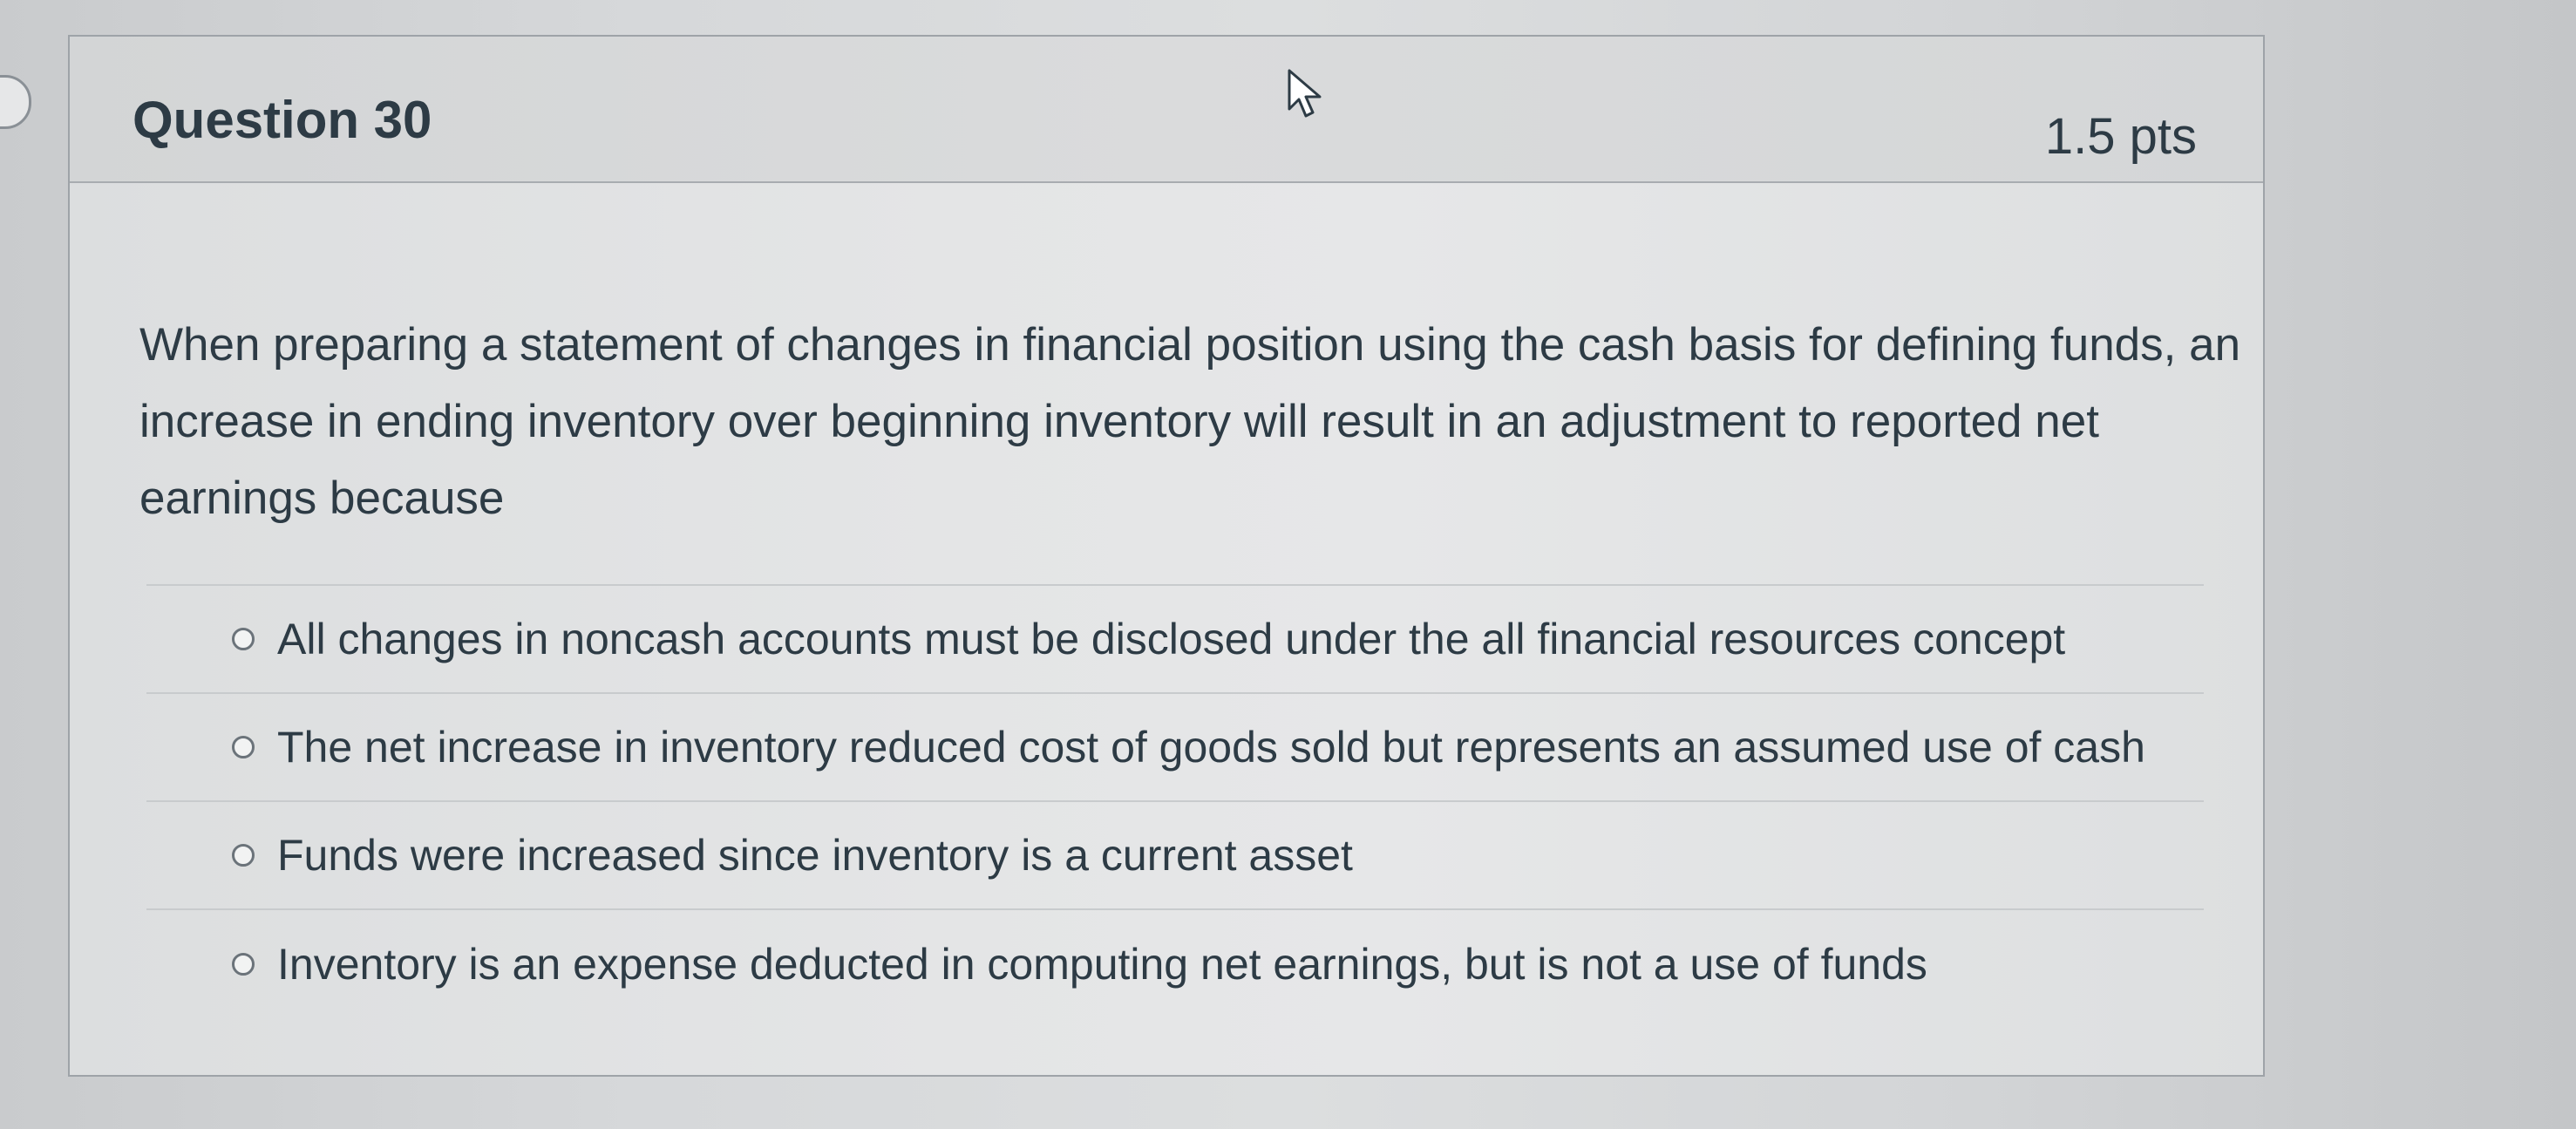  Describe the element at coordinates (15, 102) in the screenshot. I see `previous-question-marker` at that location.